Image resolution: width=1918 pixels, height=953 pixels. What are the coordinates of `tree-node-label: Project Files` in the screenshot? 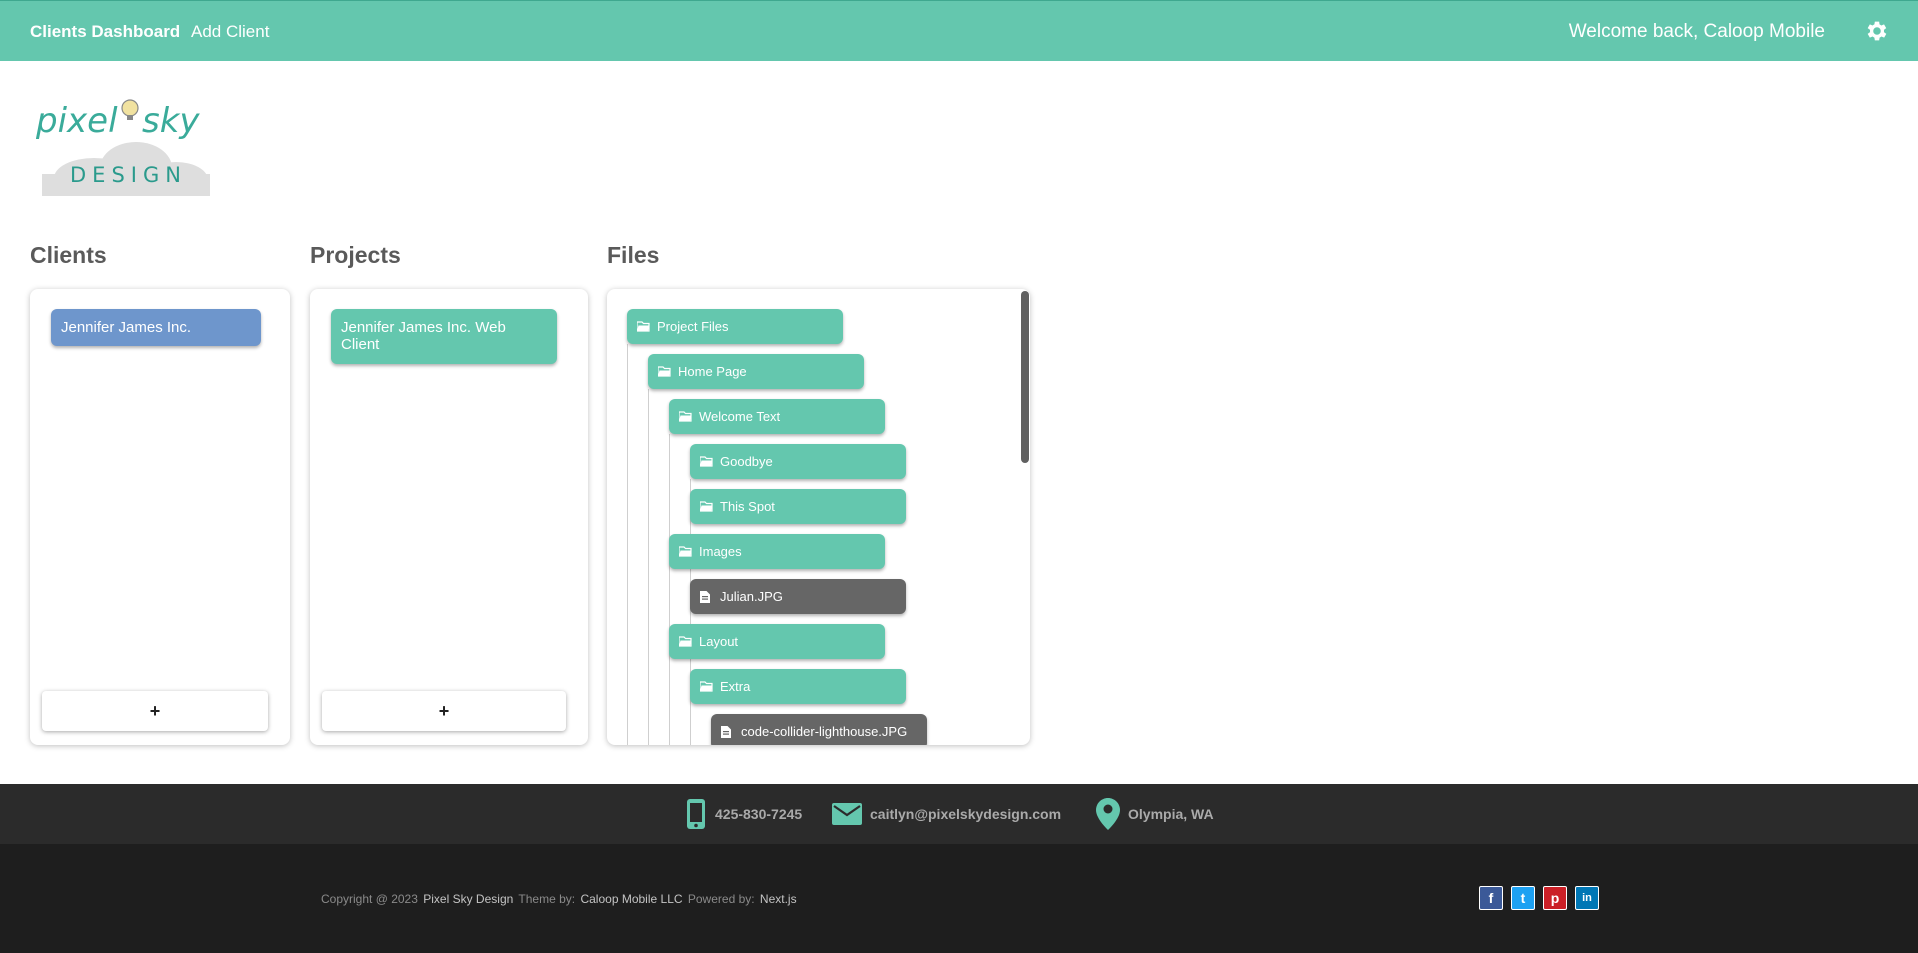 It's located at (693, 326).